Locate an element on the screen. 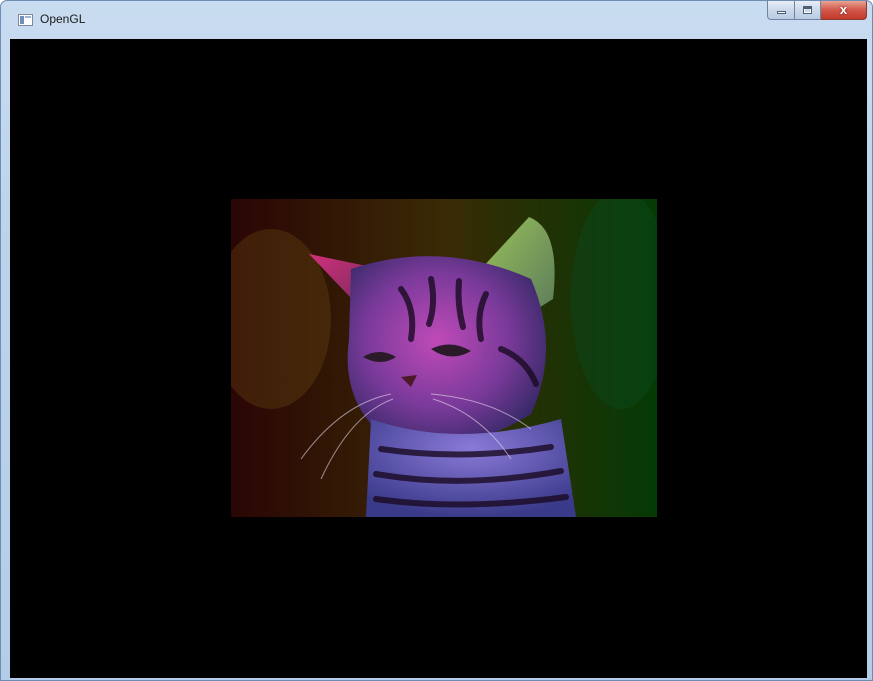 The width and height of the screenshot is (873, 681). close-button: x is located at coordinates (844, 10).